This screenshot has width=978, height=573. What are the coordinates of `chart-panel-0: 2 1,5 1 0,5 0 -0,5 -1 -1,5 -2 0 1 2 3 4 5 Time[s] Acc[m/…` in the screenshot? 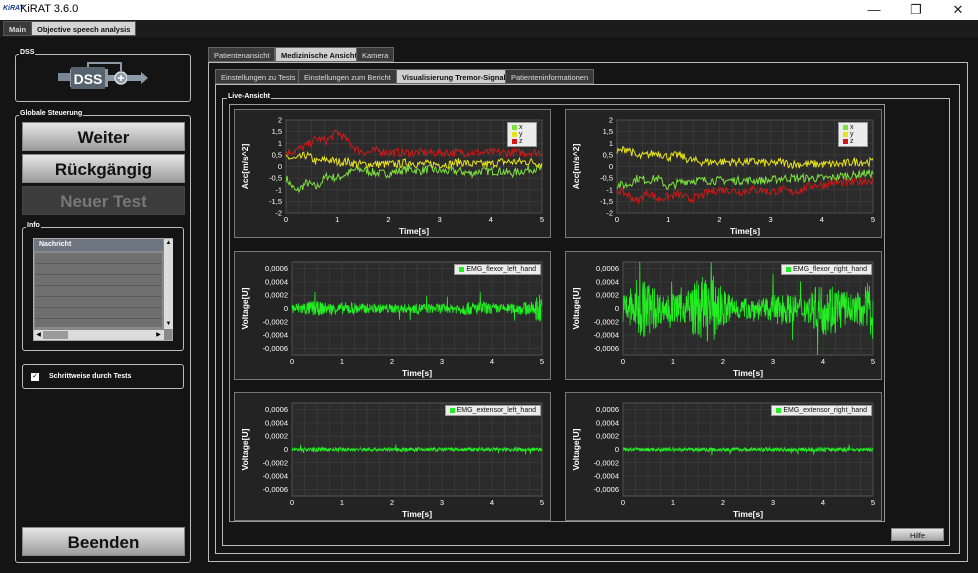 It's located at (392, 173).